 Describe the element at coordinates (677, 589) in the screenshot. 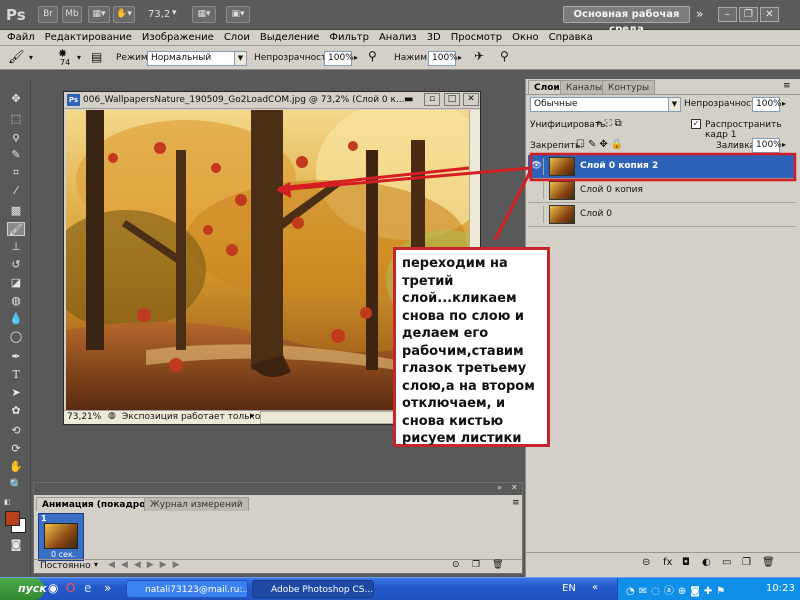

I see `tray-icons: ◔✉◌ⓐ⊕◙✚⚑` at that location.